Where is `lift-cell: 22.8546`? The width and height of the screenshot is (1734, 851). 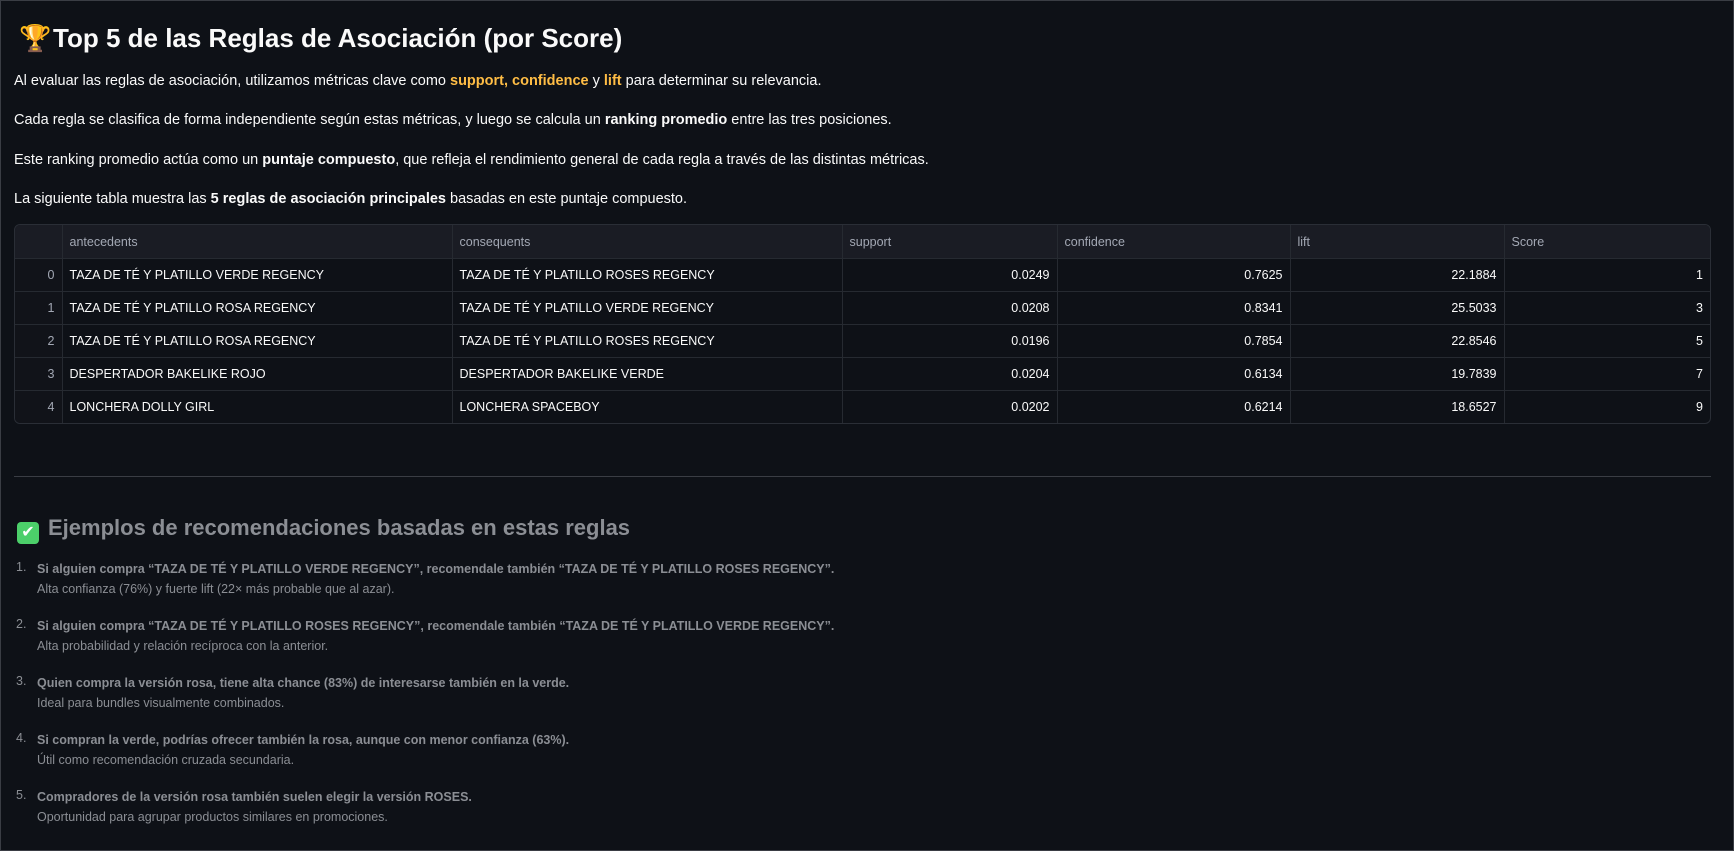
lift-cell: 22.8546 is located at coordinates (1397, 341).